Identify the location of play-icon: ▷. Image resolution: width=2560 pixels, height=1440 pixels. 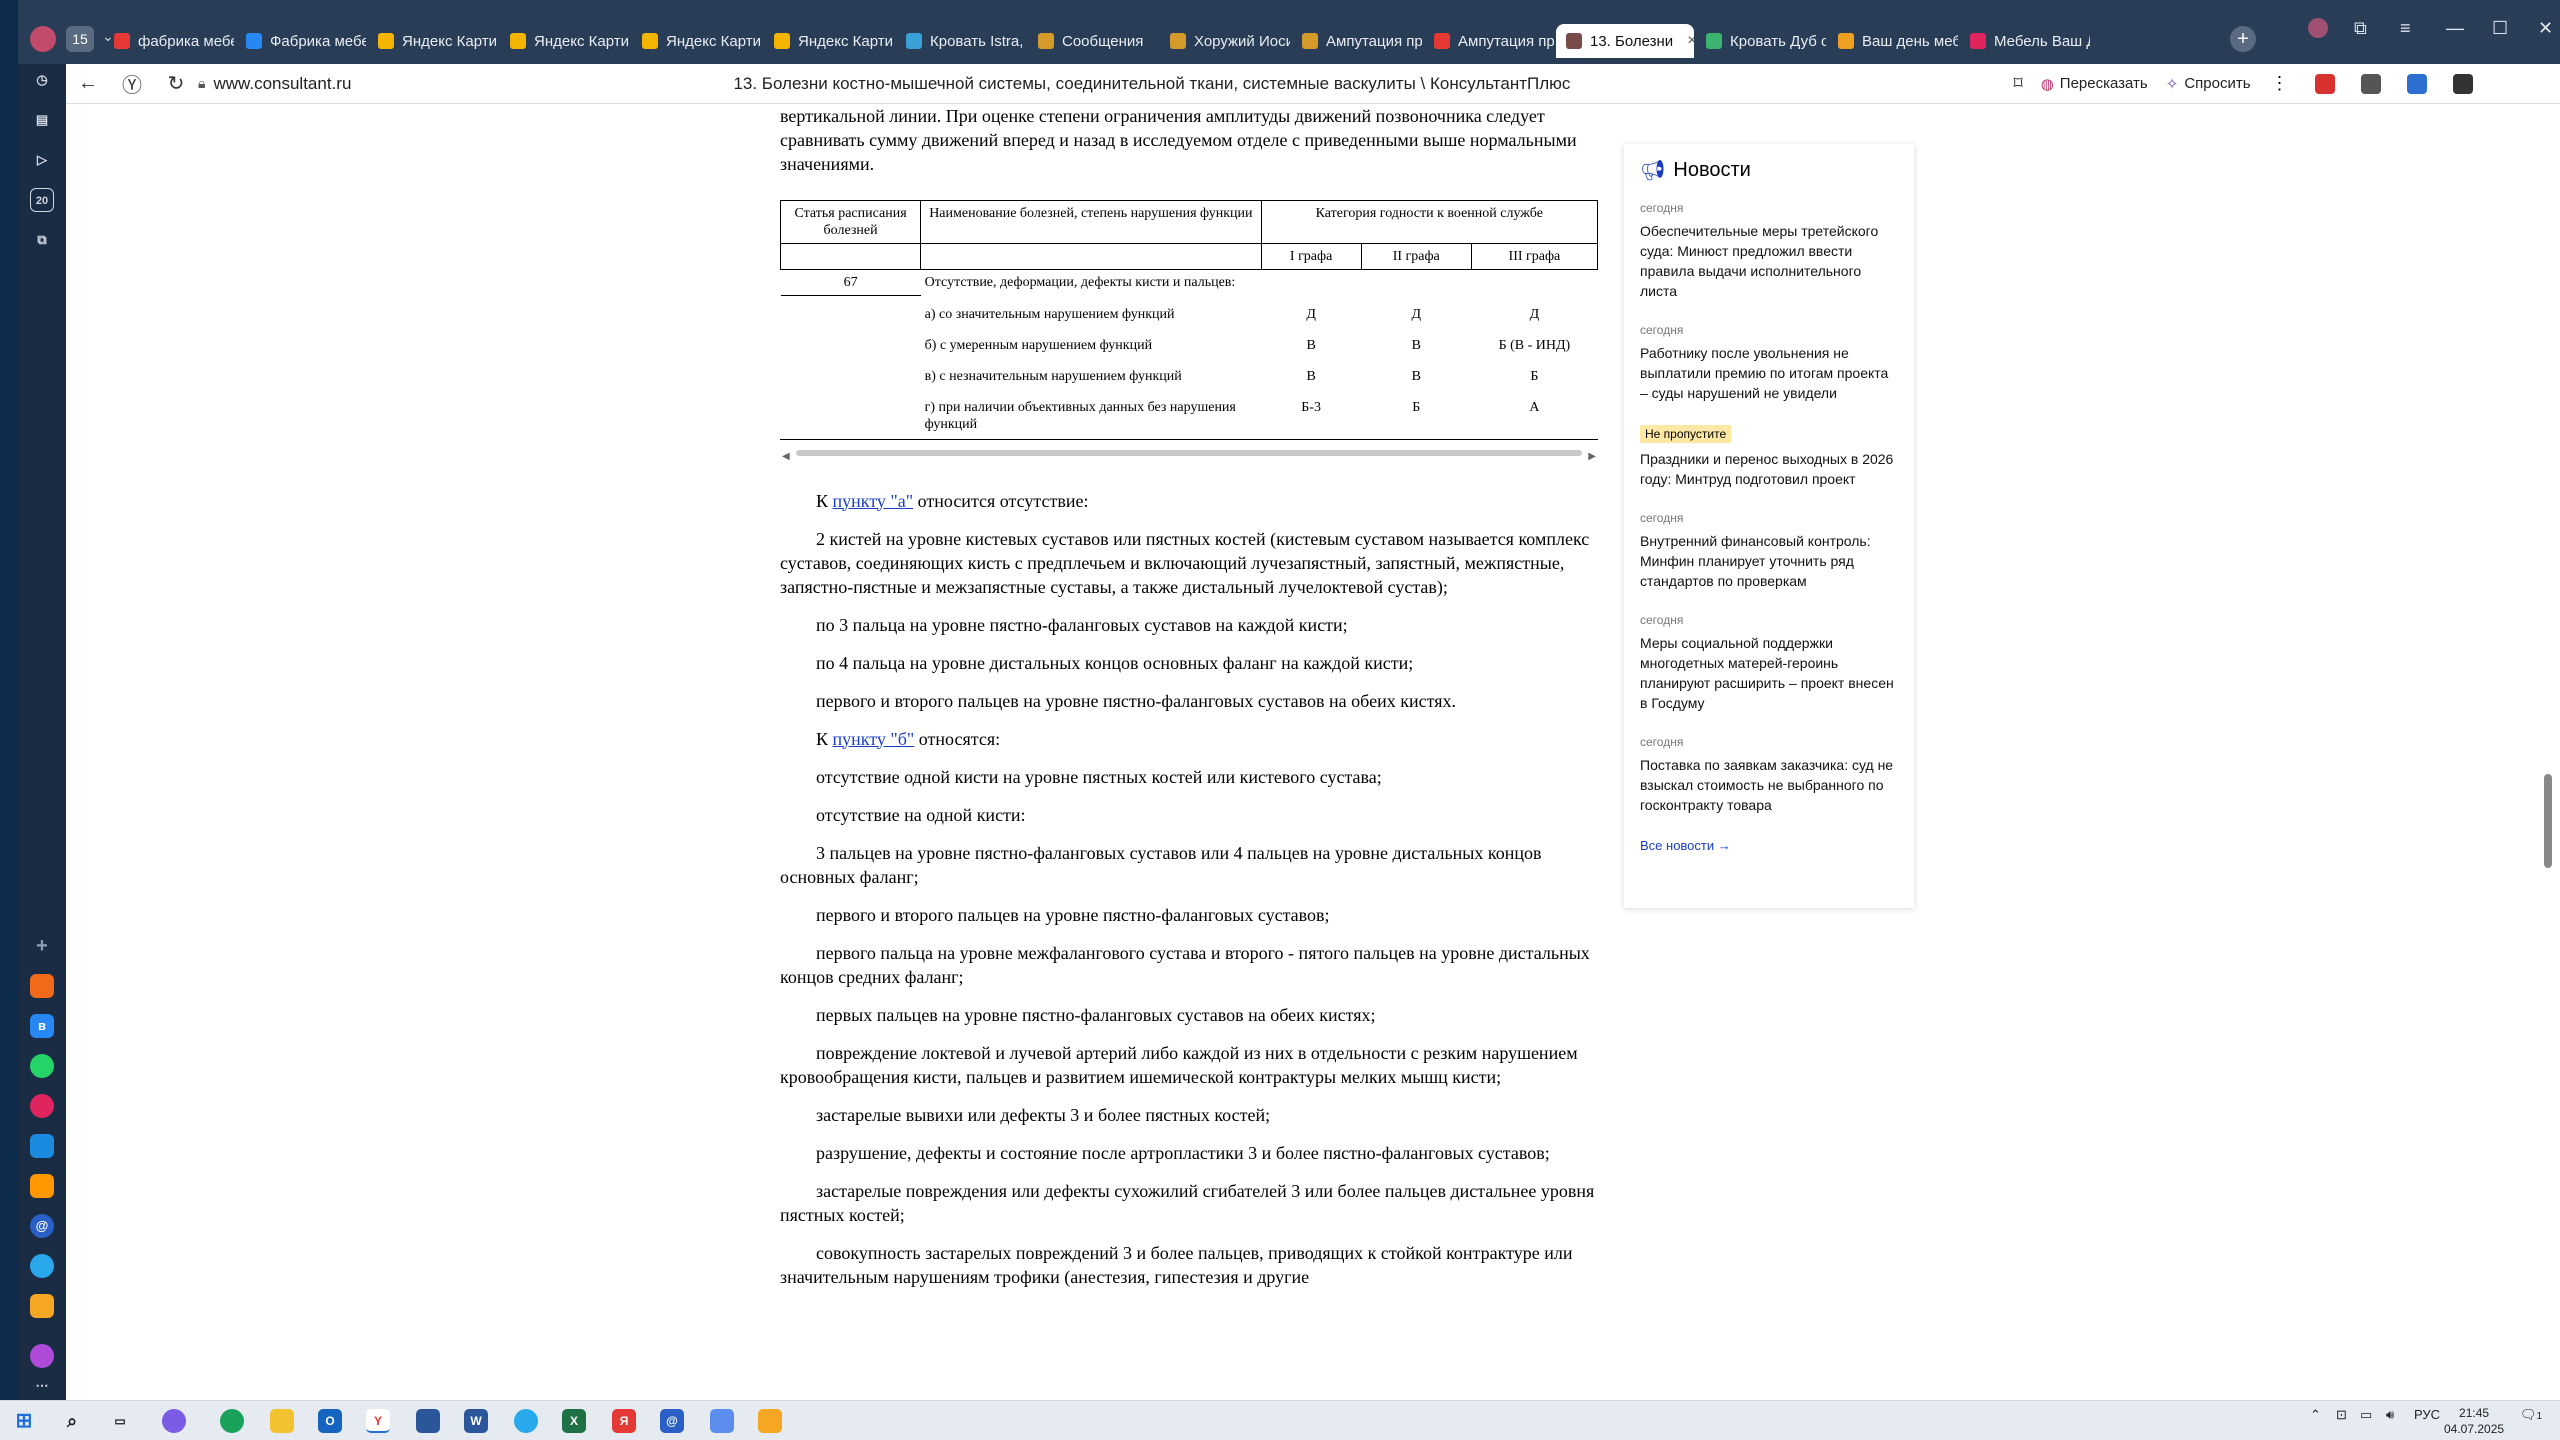
(42, 160).